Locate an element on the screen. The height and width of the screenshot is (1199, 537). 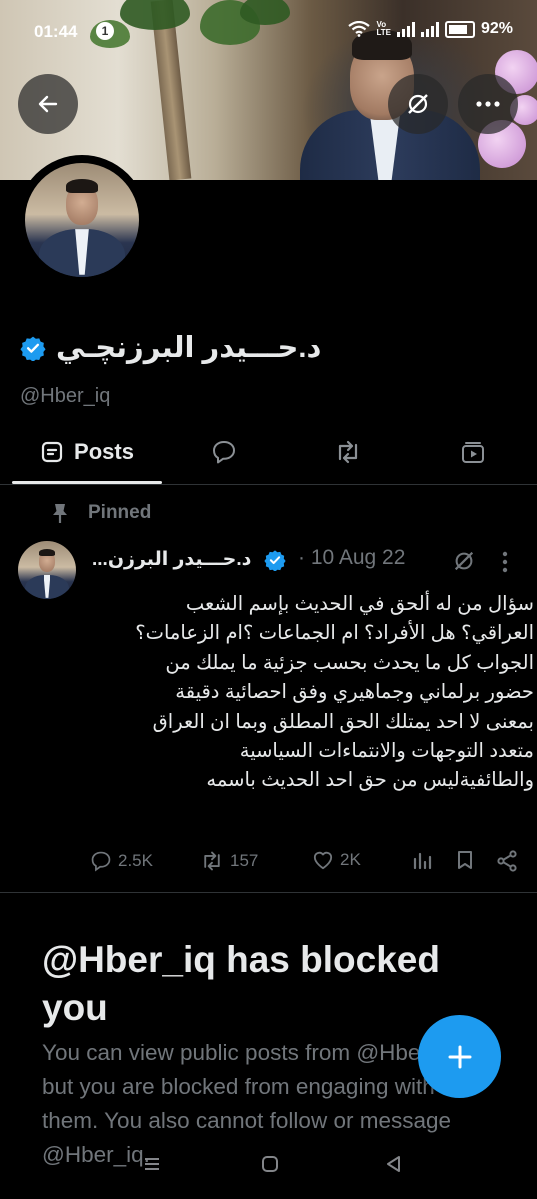
post-header: د.حـــيدر البرزن... · 10 Aug 22 is located at coordinates (307, 561).